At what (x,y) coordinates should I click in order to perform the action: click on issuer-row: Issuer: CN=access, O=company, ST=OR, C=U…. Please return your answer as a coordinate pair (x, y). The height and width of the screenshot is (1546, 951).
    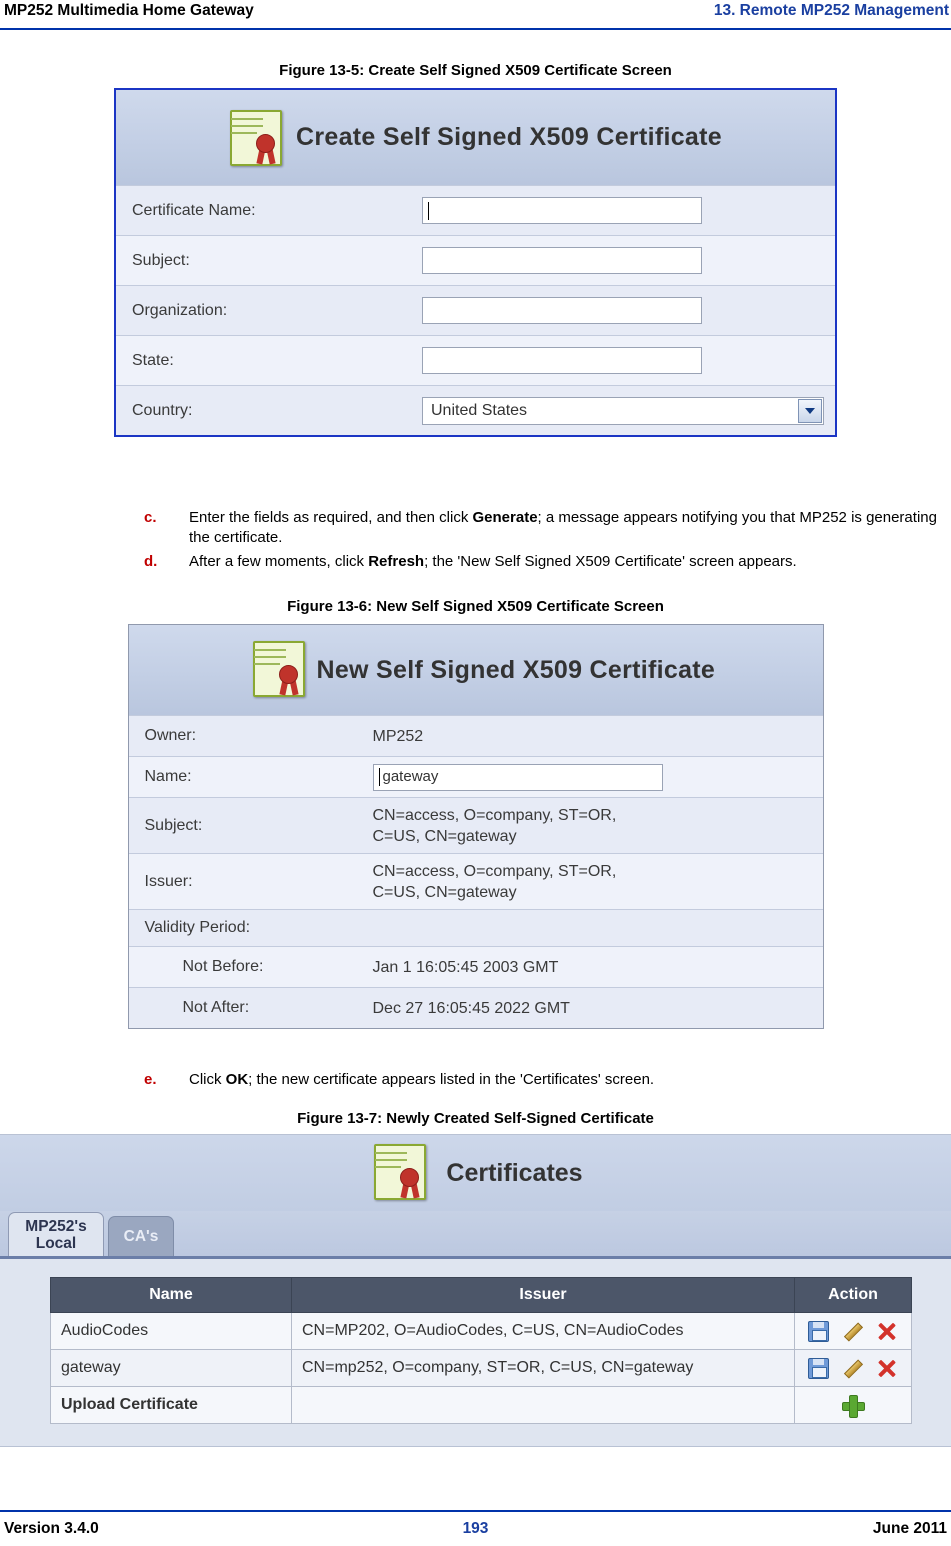
    Looking at the image, I should click on (475, 881).